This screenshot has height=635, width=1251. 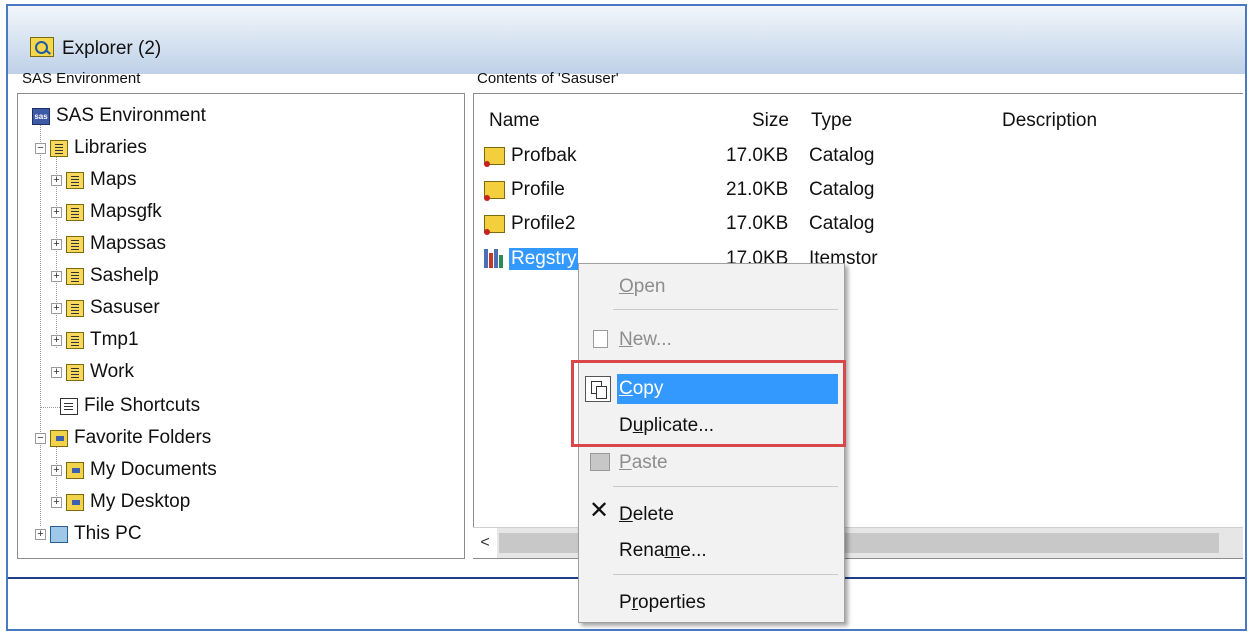 I want to click on column-header-description: Description, so click(x=1049, y=121).